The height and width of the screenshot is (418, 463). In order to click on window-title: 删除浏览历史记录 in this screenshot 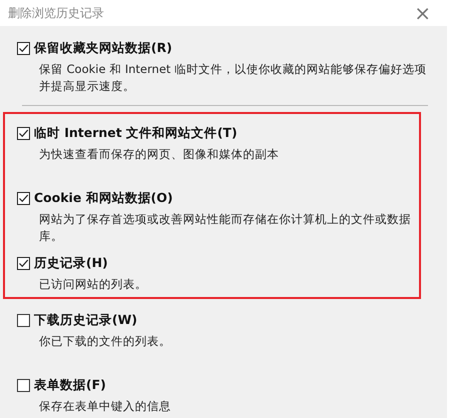, I will do `click(56, 13)`.